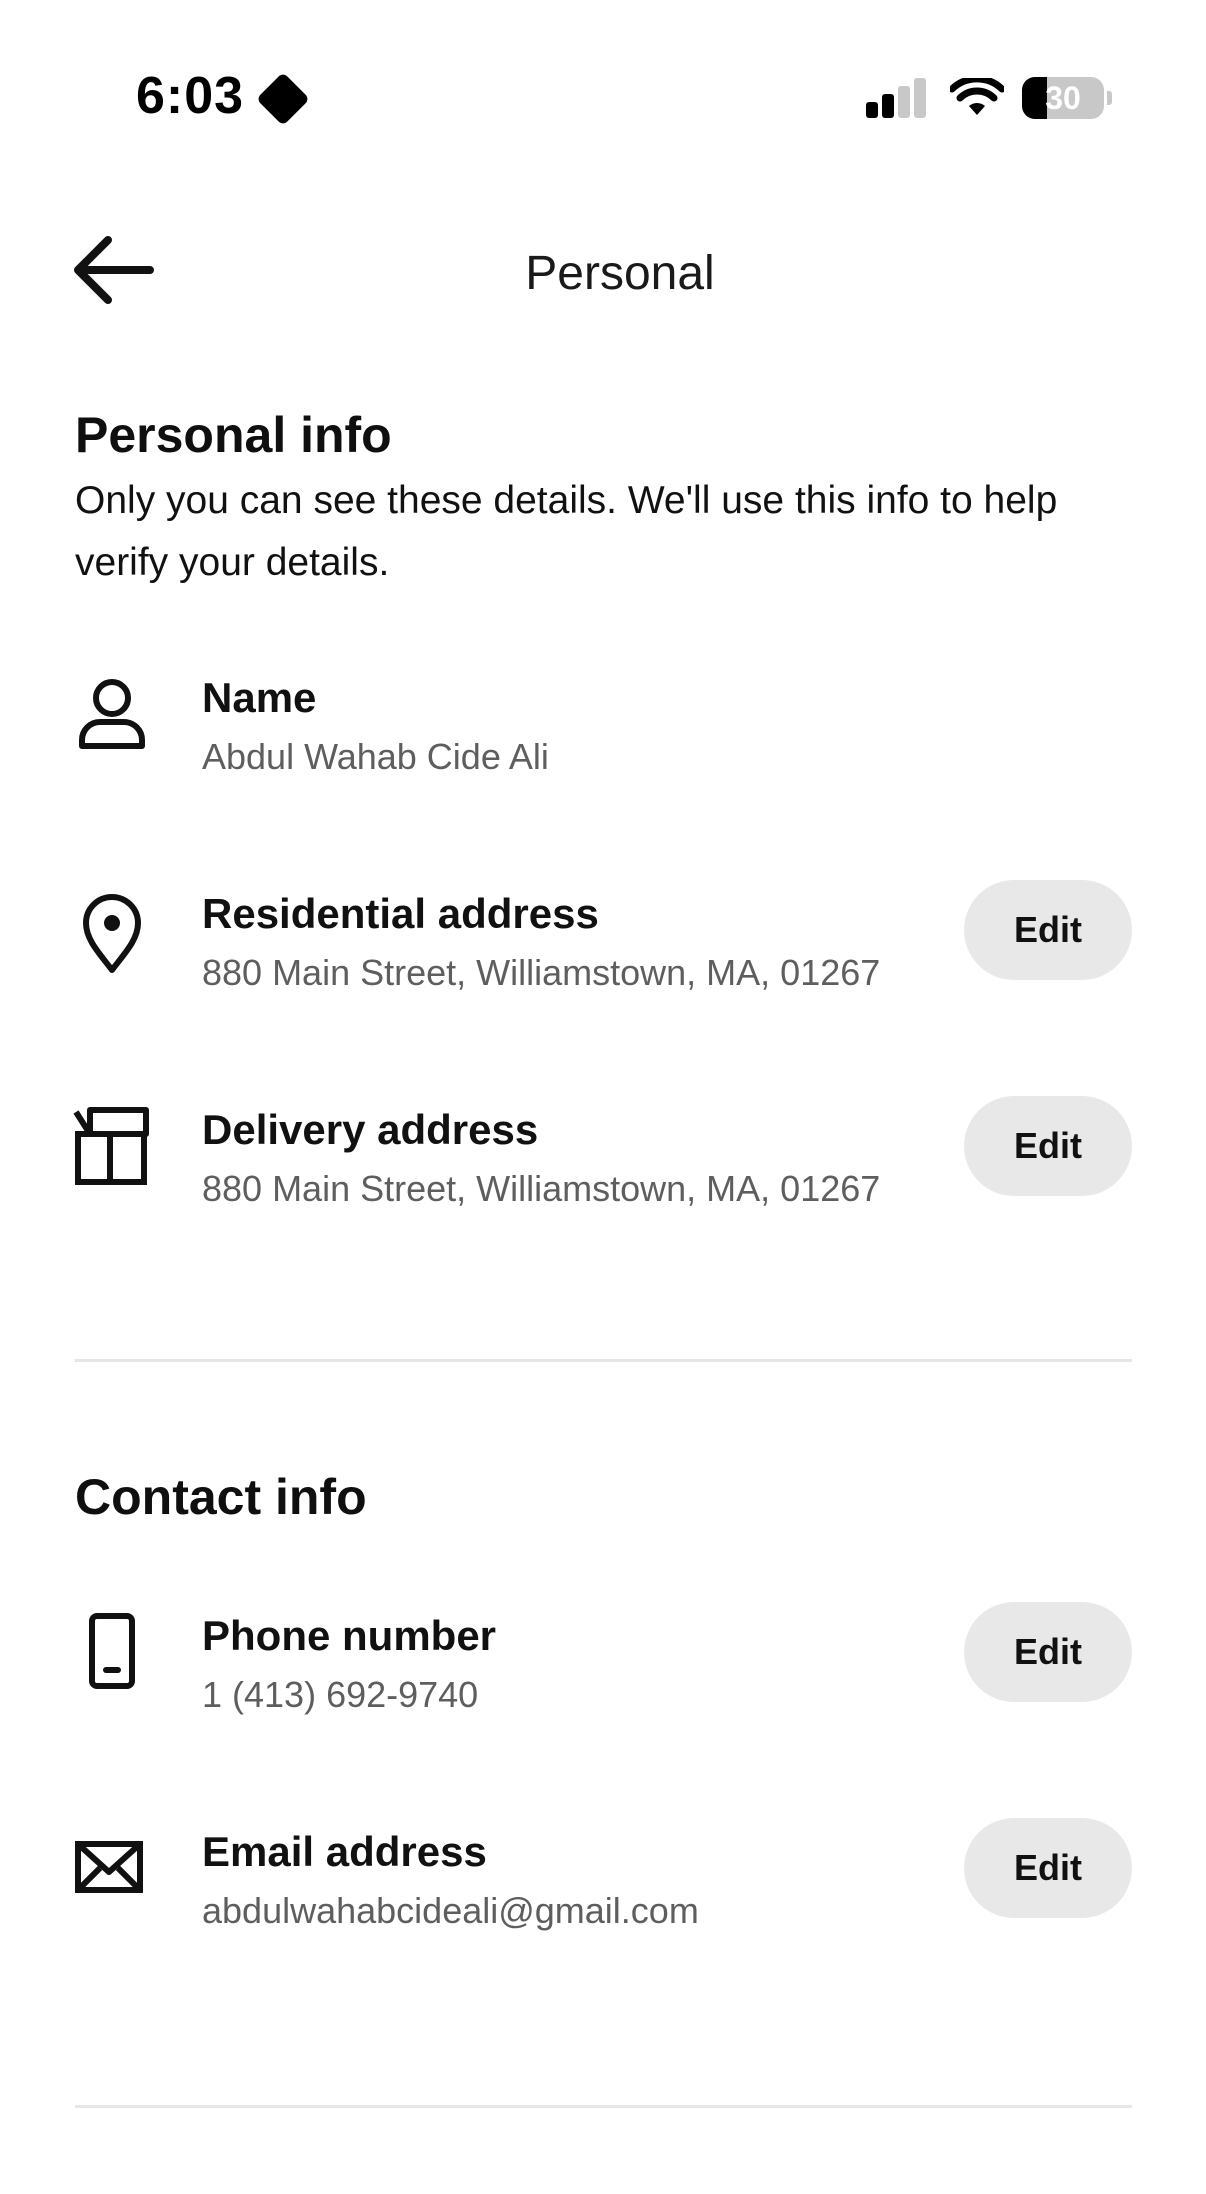 The height and width of the screenshot is (2194, 1206). I want to click on wifi-icon, so click(977, 96).